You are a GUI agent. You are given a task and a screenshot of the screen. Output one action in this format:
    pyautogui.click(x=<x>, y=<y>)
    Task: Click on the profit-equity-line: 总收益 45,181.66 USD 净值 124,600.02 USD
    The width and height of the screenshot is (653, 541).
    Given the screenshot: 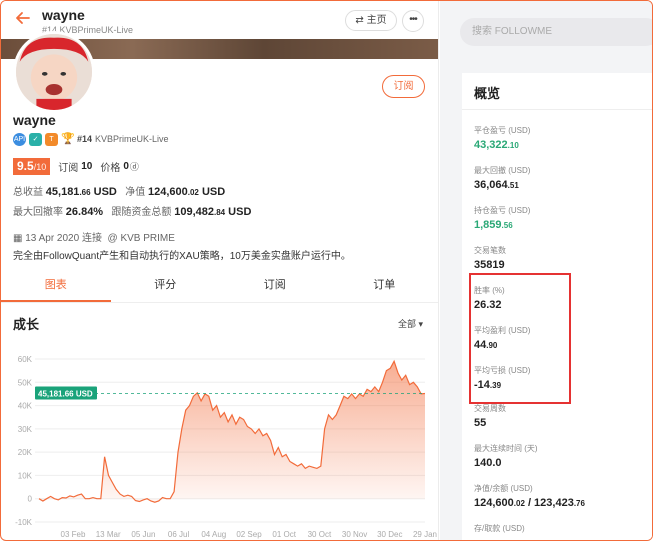 What is the action you would take?
    pyautogui.click(x=119, y=190)
    